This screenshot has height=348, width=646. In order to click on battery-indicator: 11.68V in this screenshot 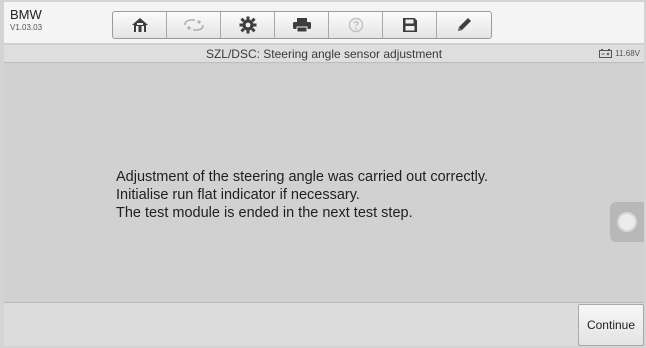, I will do `click(619, 53)`.